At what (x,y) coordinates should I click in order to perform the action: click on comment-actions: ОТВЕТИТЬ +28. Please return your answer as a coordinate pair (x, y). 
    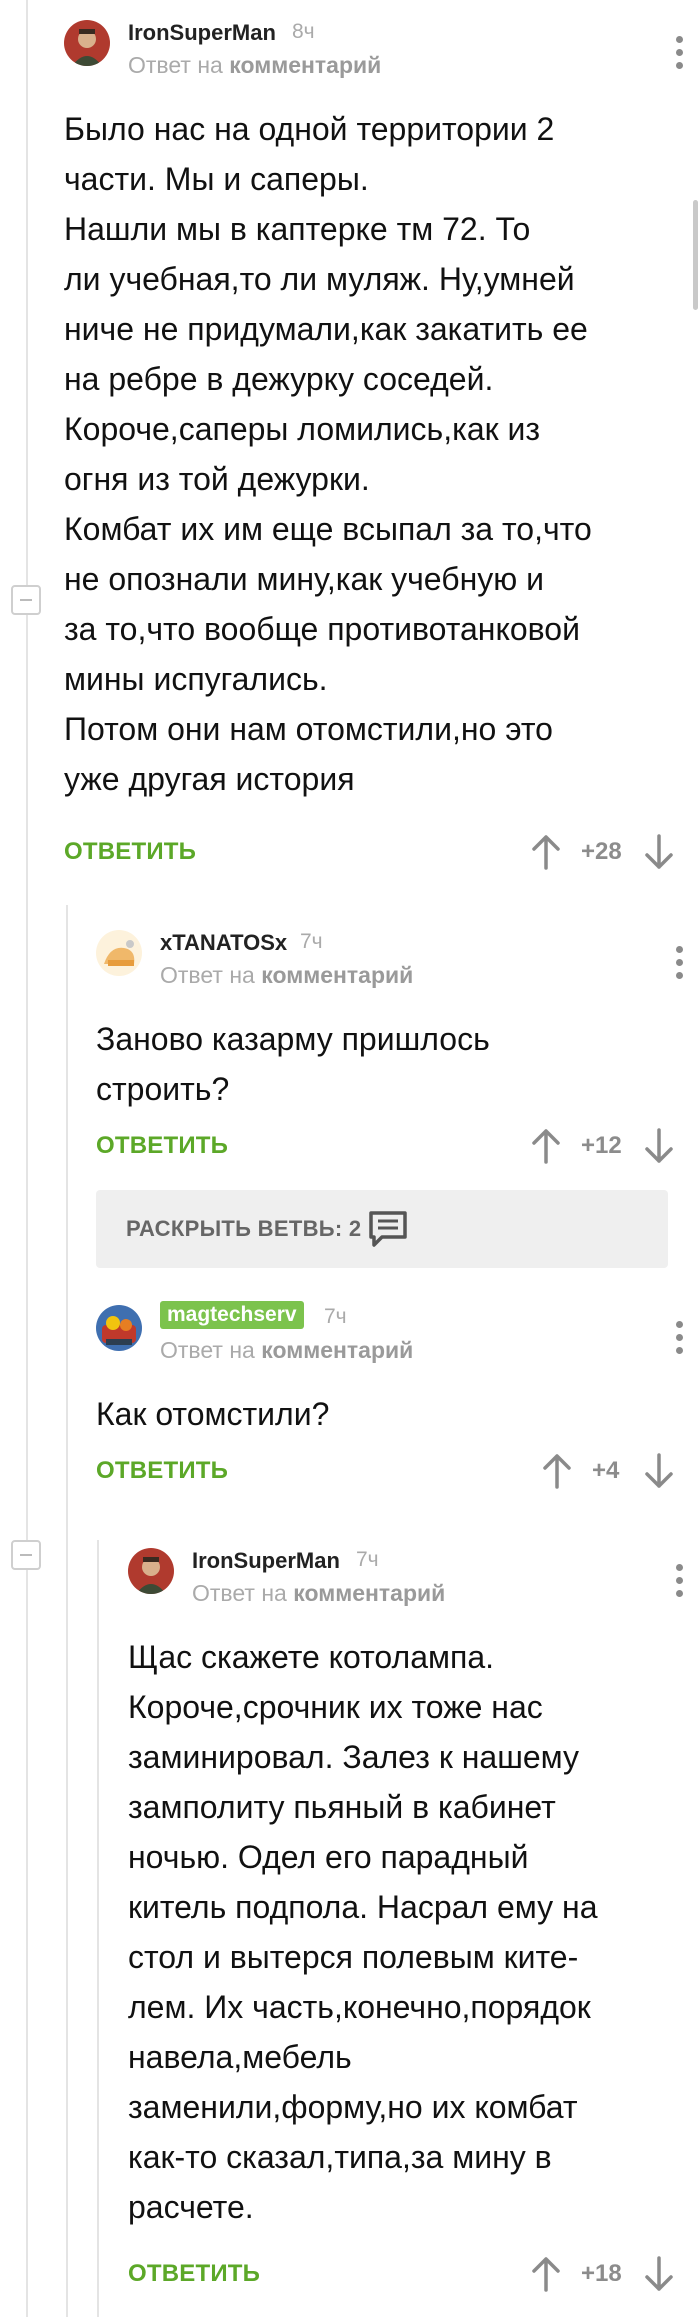
    Looking at the image, I should click on (374, 856).